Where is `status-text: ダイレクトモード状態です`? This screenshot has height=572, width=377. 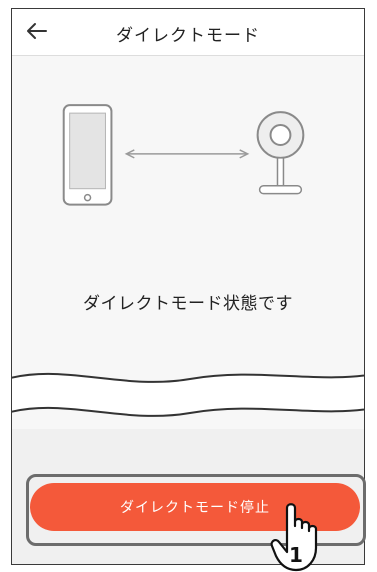
status-text: ダイレクトモード状態です is located at coordinates (188, 304).